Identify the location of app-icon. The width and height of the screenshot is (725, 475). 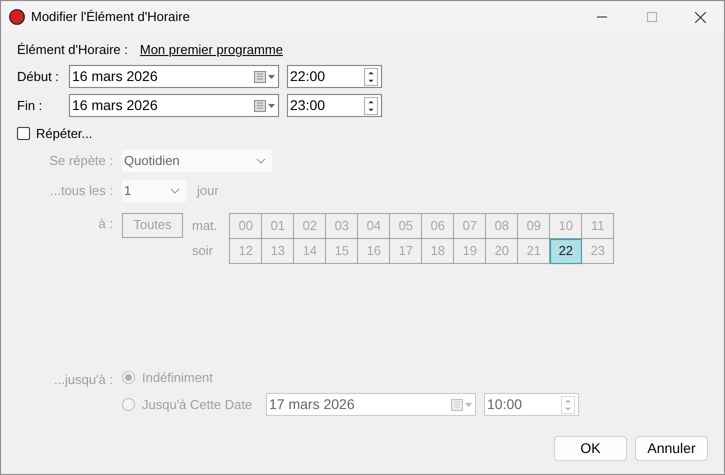
(17, 17).